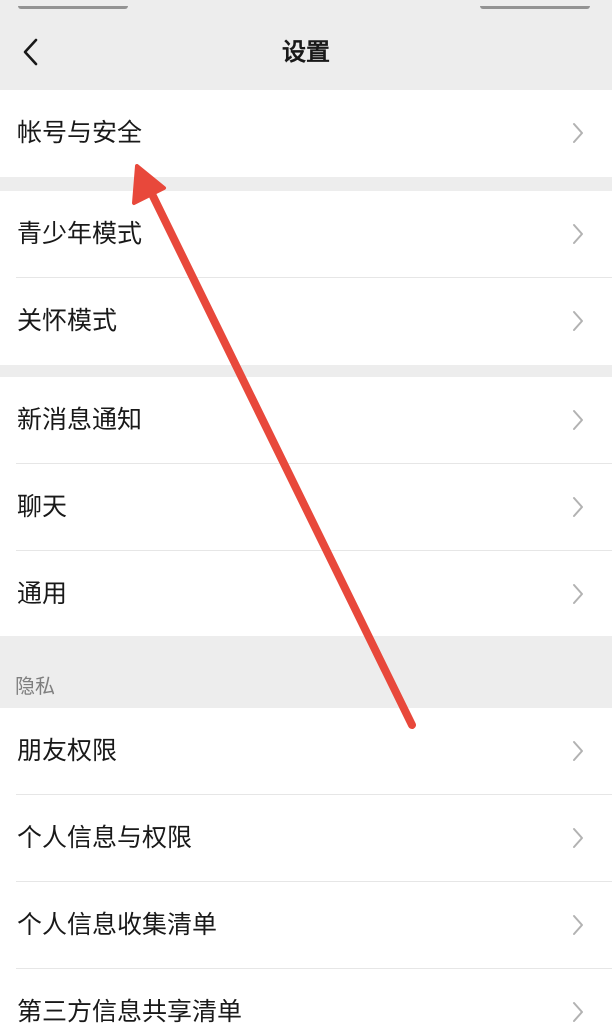  I want to click on page-title: 设置, so click(306, 52).